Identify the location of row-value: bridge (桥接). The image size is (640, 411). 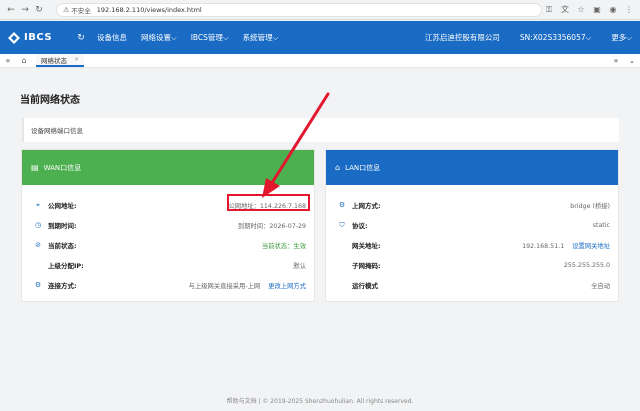
(590, 206).